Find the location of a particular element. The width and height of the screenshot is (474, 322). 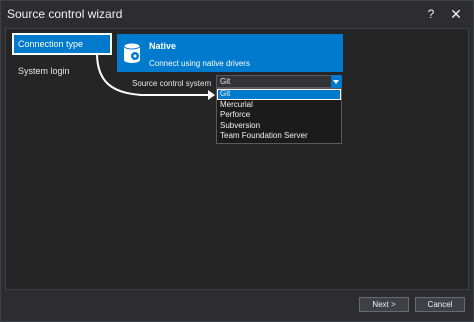

option-subversion: Subversion is located at coordinates (279, 126).